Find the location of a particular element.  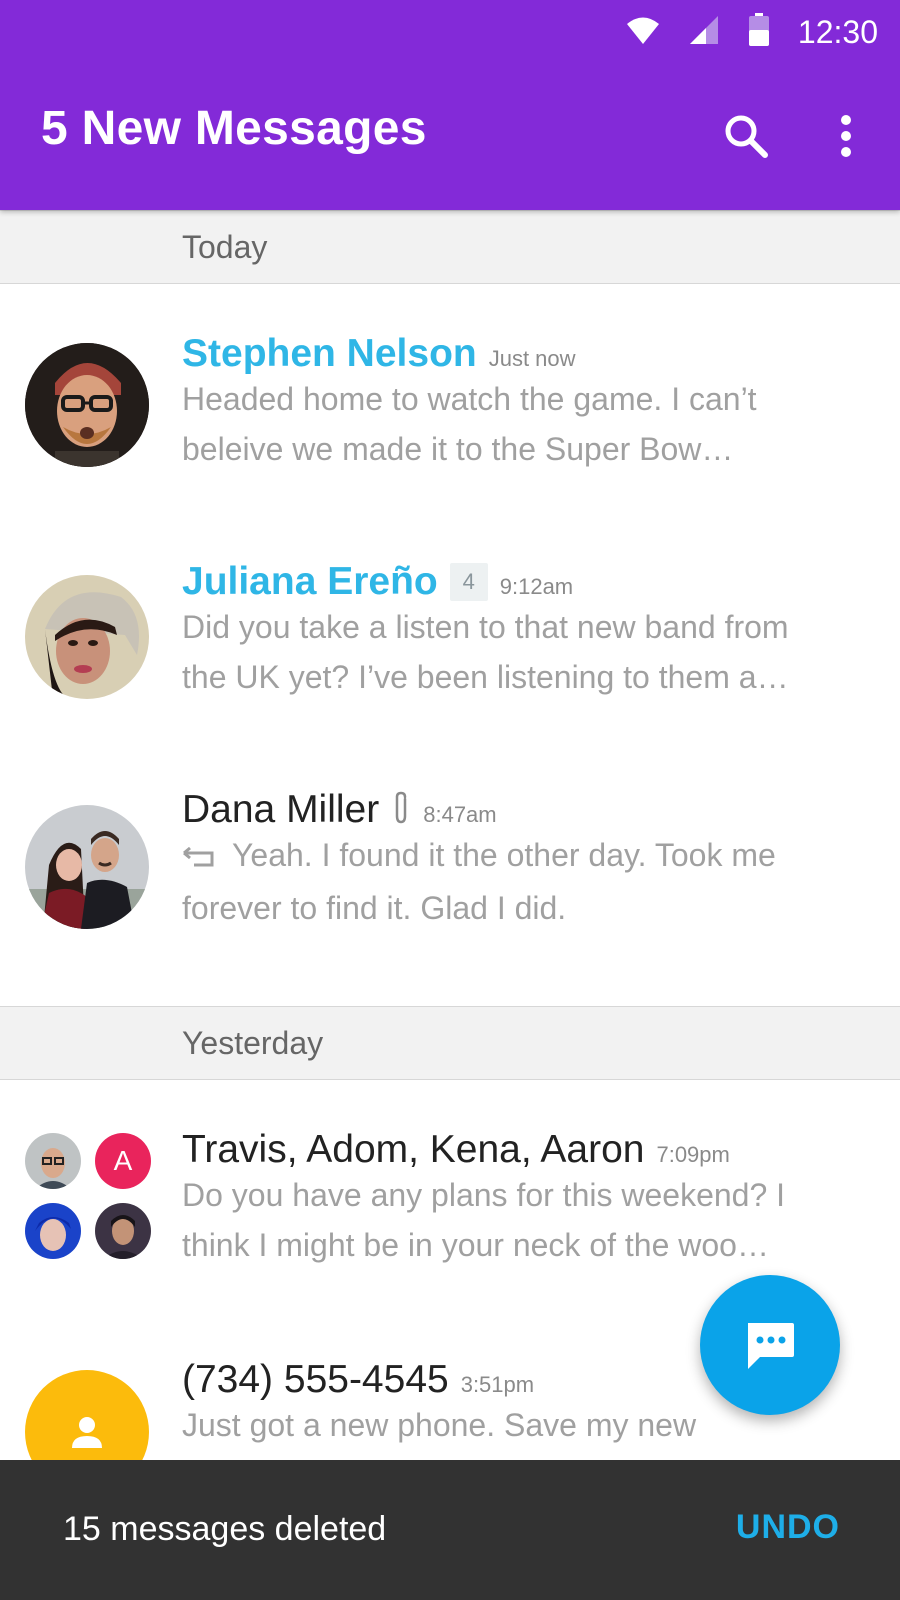

app-bar-actions is located at coordinates (796, 136).